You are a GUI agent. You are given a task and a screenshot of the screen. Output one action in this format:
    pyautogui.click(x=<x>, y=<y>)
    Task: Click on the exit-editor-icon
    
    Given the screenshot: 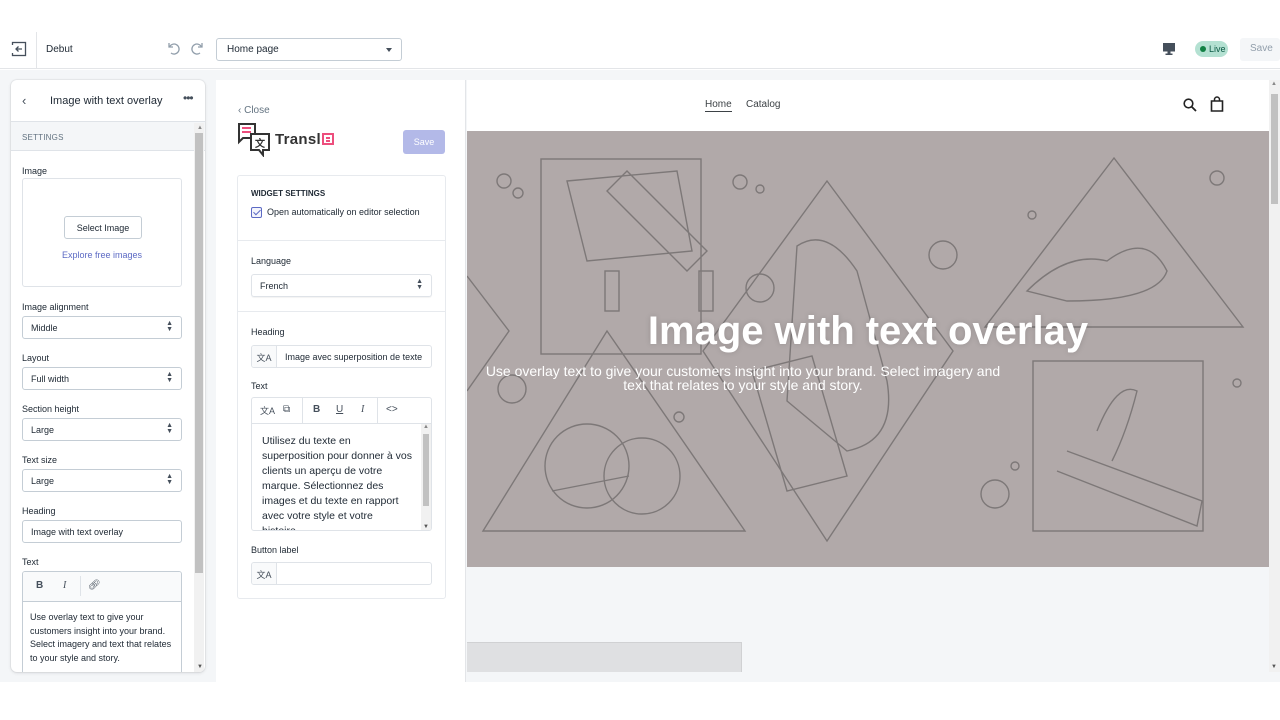 What is the action you would take?
    pyautogui.click(x=19, y=49)
    